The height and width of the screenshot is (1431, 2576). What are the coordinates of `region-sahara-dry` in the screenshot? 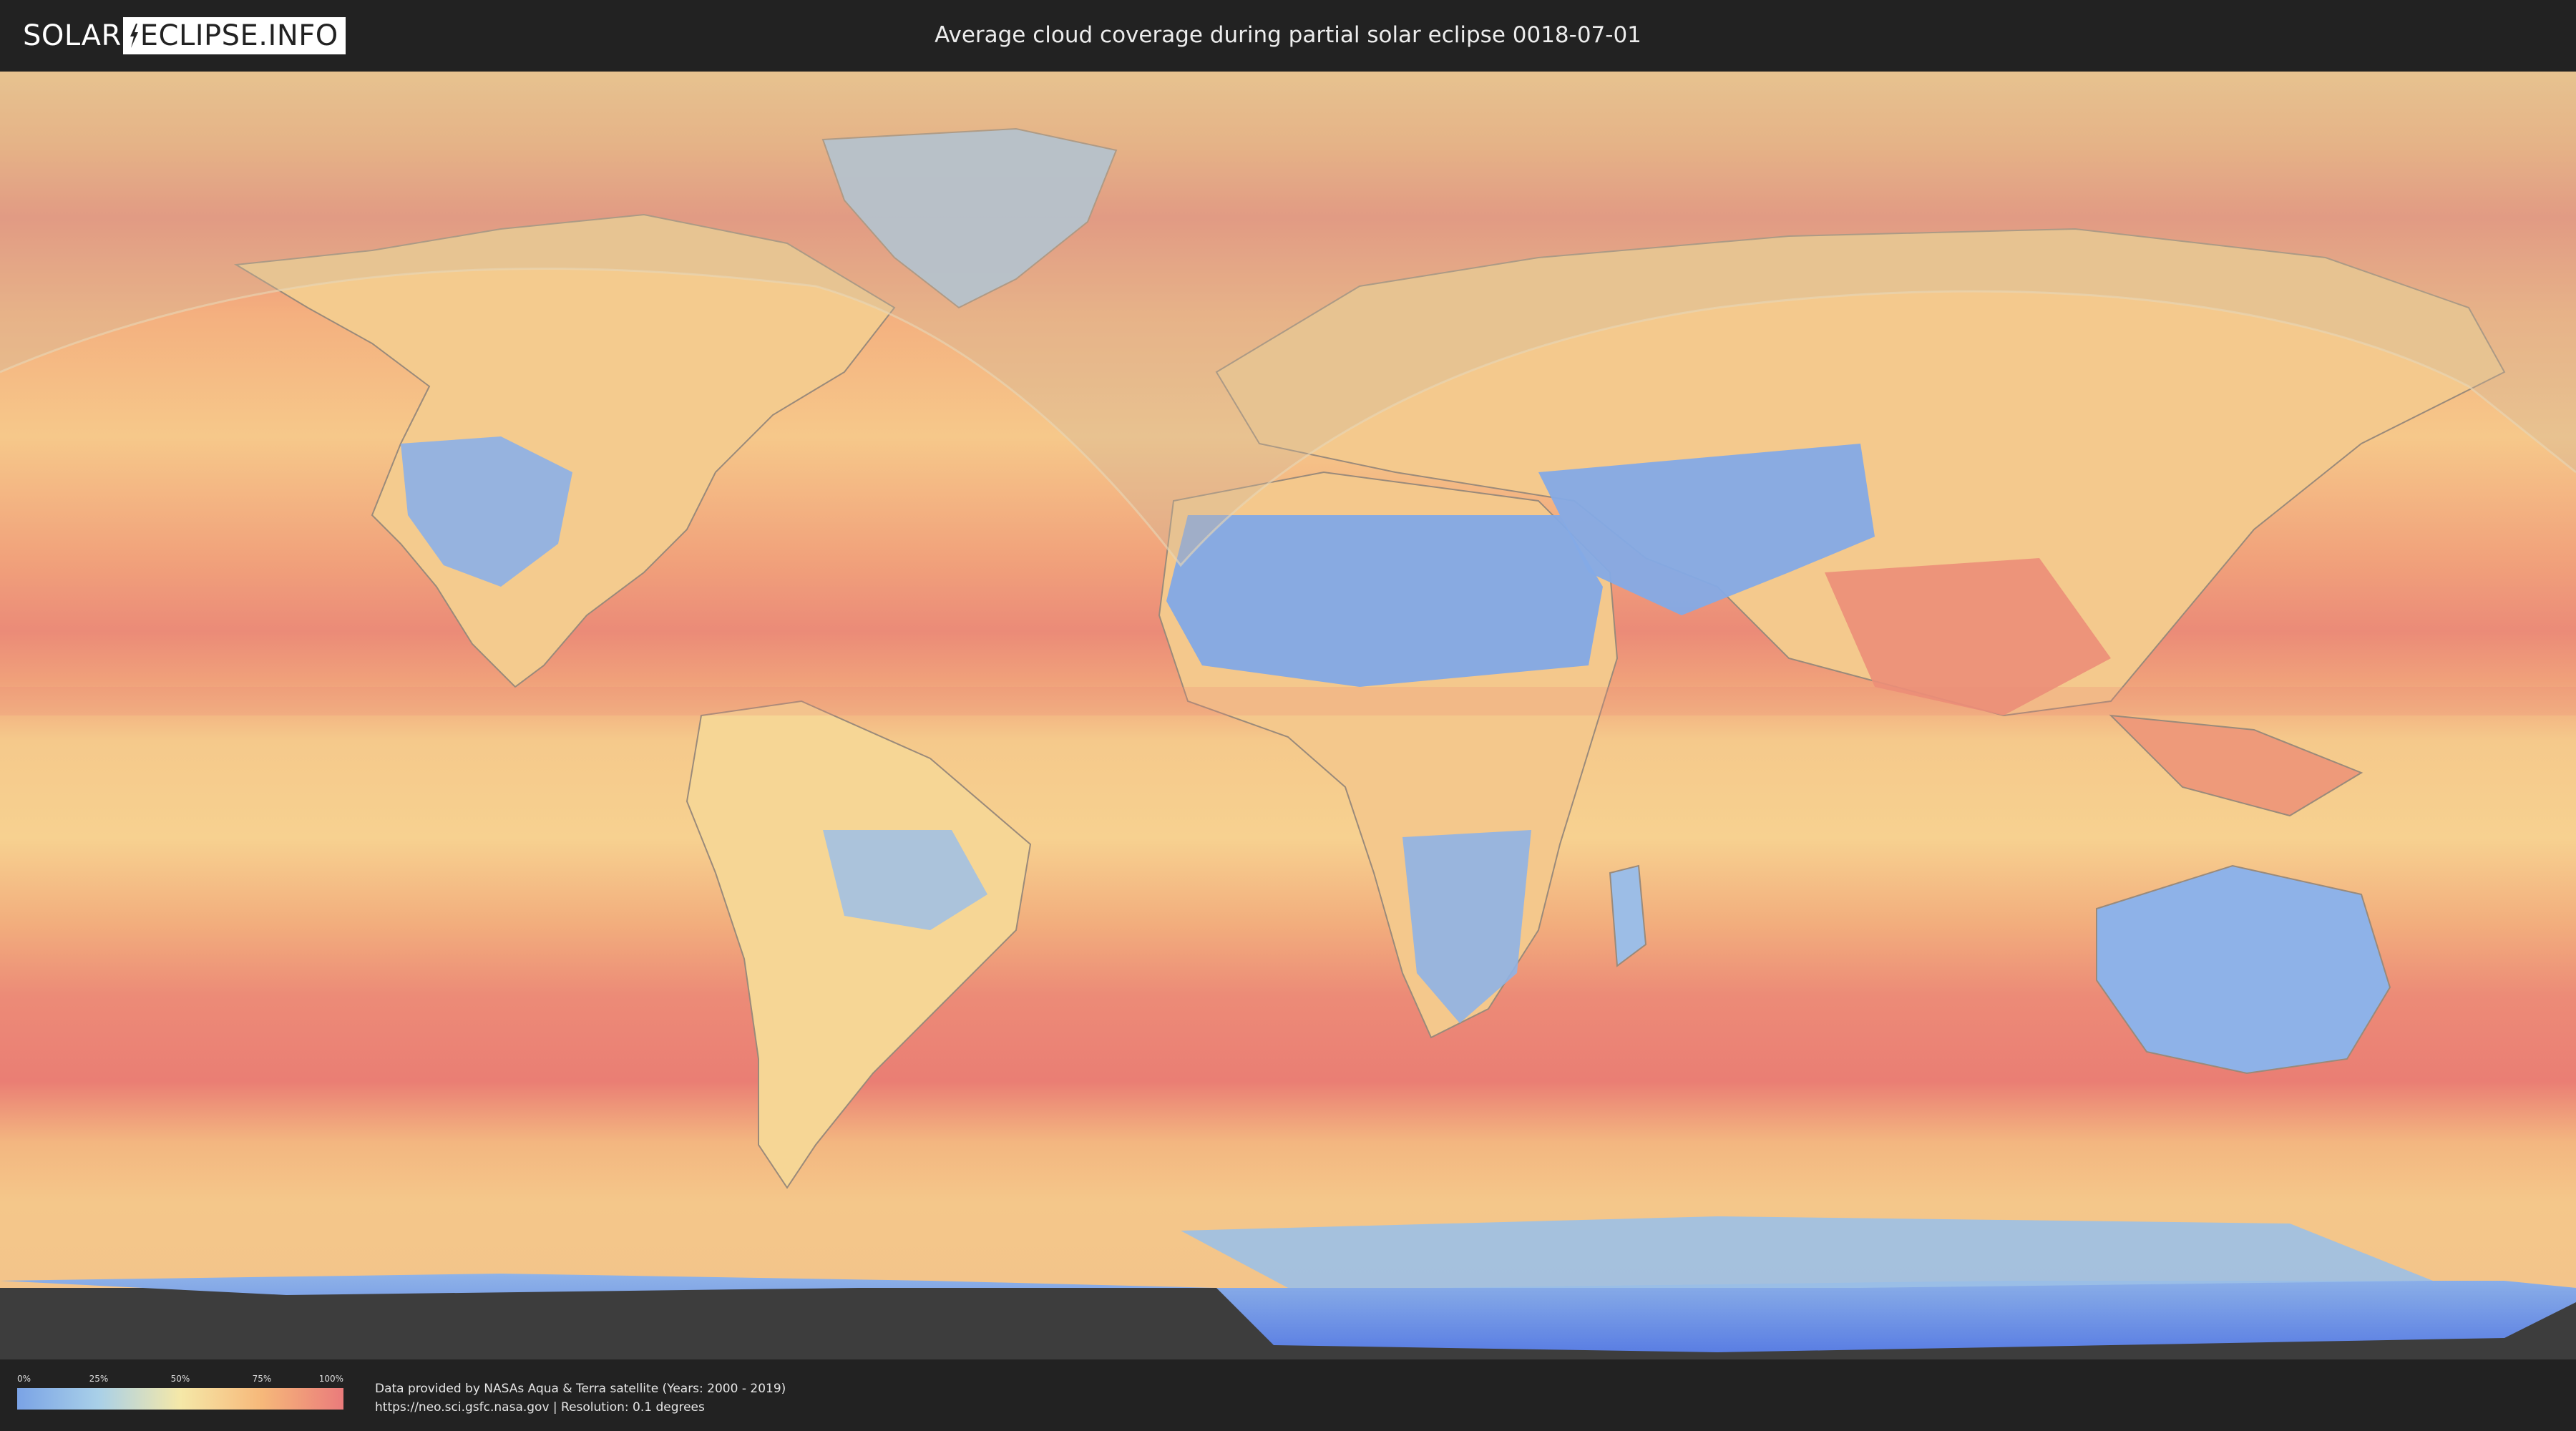 It's located at (1384, 601).